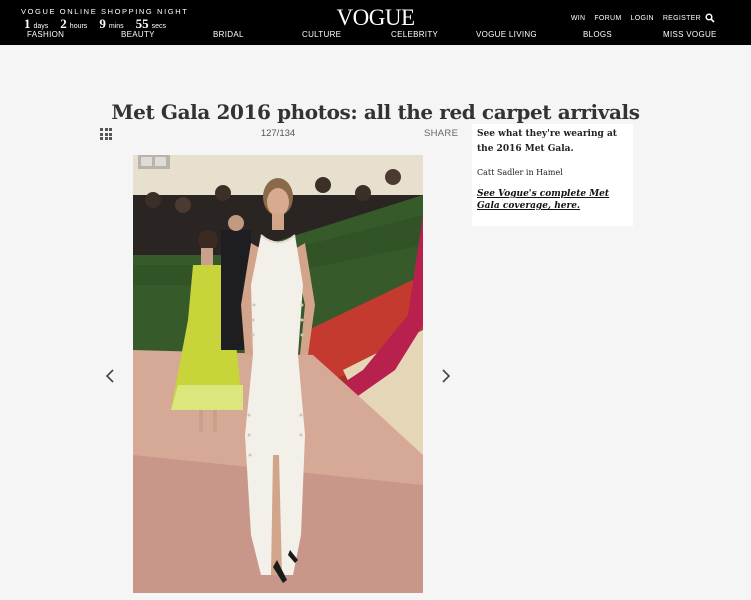 Image resolution: width=751 pixels, height=600 pixels. I want to click on win-link: WIN, so click(578, 18).